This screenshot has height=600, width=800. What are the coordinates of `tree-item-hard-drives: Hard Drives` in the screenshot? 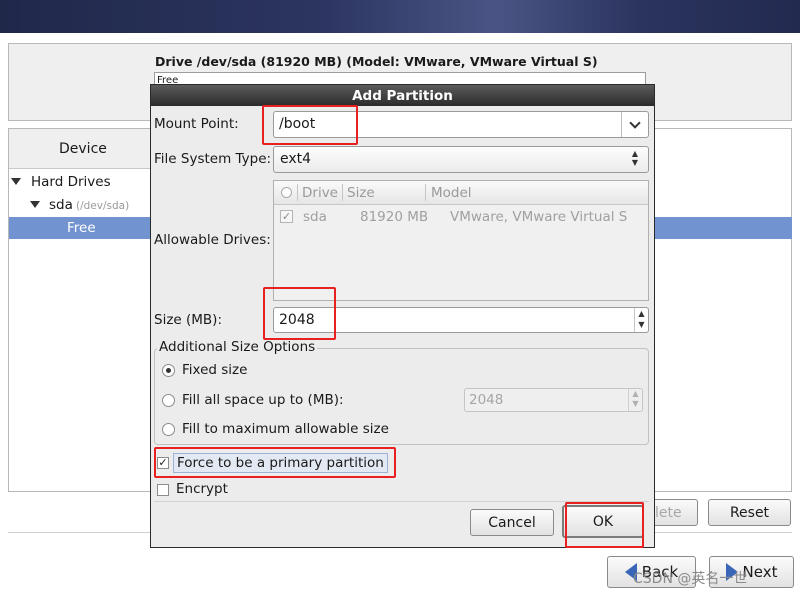 It's located at (71, 182).